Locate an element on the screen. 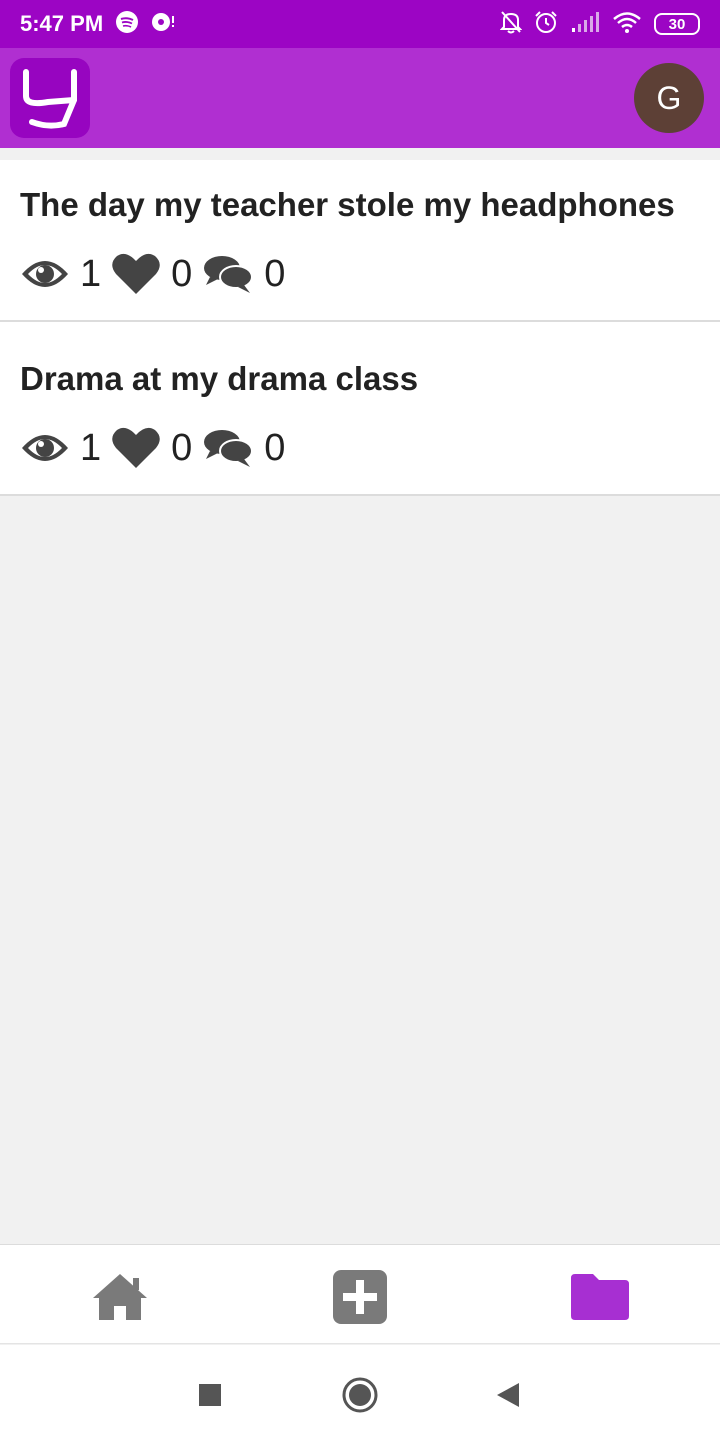 Image resolution: width=720 pixels, height=1440 pixels. bottom-nav is located at coordinates (360, 1294).